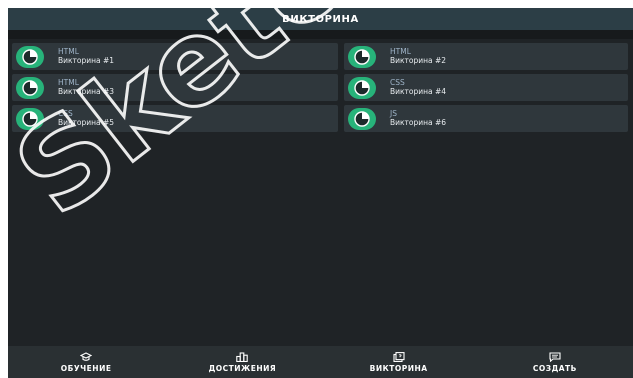 The height and width of the screenshot is (378, 633). I want to click on quiz-name: Викторина #5, so click(86, 122).